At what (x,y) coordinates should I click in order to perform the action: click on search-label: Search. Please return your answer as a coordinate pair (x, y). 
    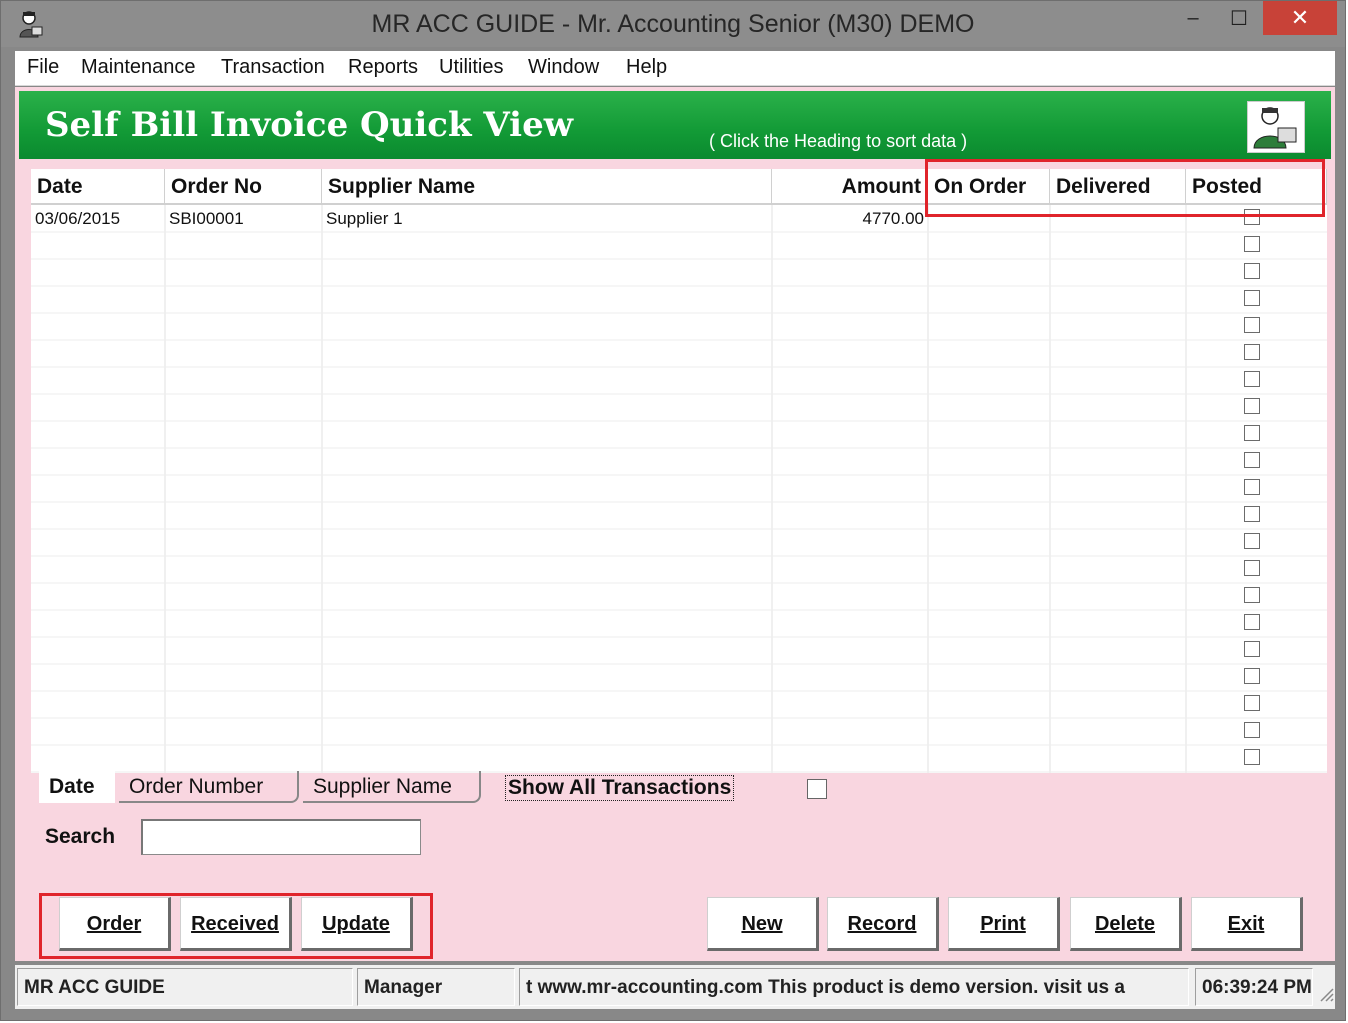
    Looking at the image, I should click on (80, 836).